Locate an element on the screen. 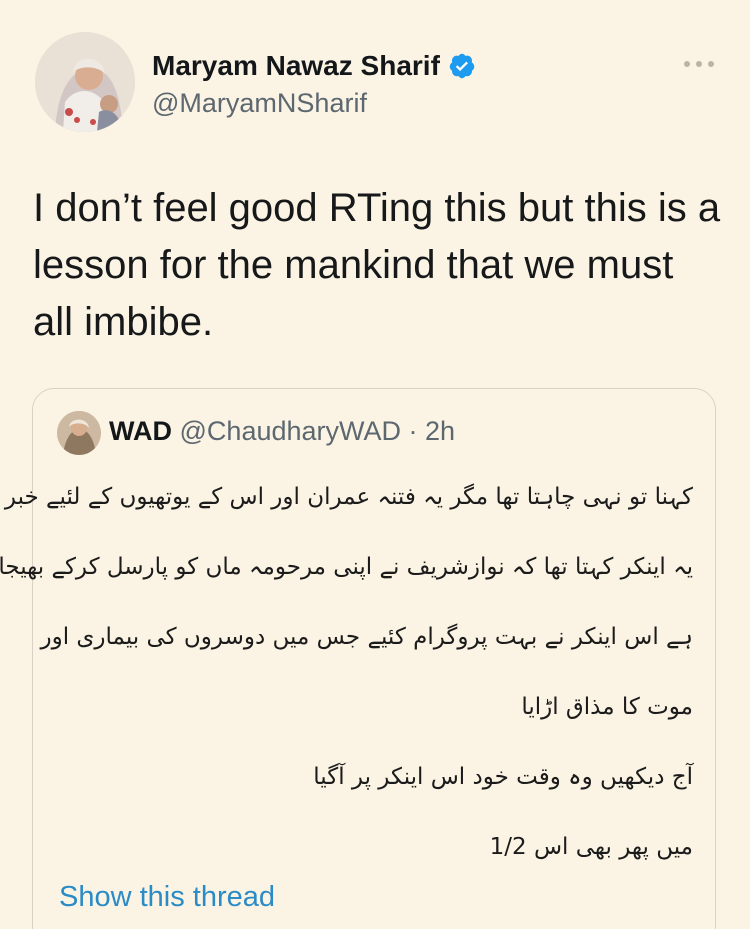 This screenshot has height=929, width=750. author-avatar-image is located at coordinates (85, 82).